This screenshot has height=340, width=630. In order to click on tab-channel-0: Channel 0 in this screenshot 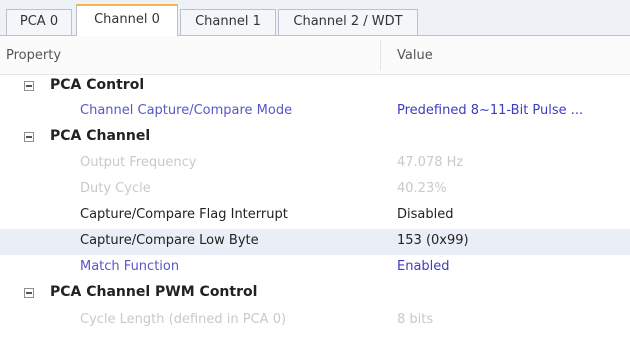, I will do `click(127, 20)`.